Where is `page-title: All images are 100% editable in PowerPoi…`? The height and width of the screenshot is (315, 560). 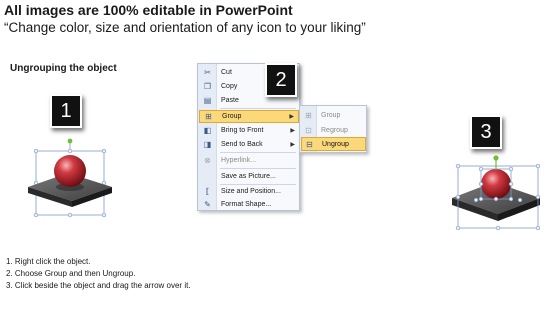
page-title: All images are 100% editable in PowerPoi… is located at coordinates (148, 10).